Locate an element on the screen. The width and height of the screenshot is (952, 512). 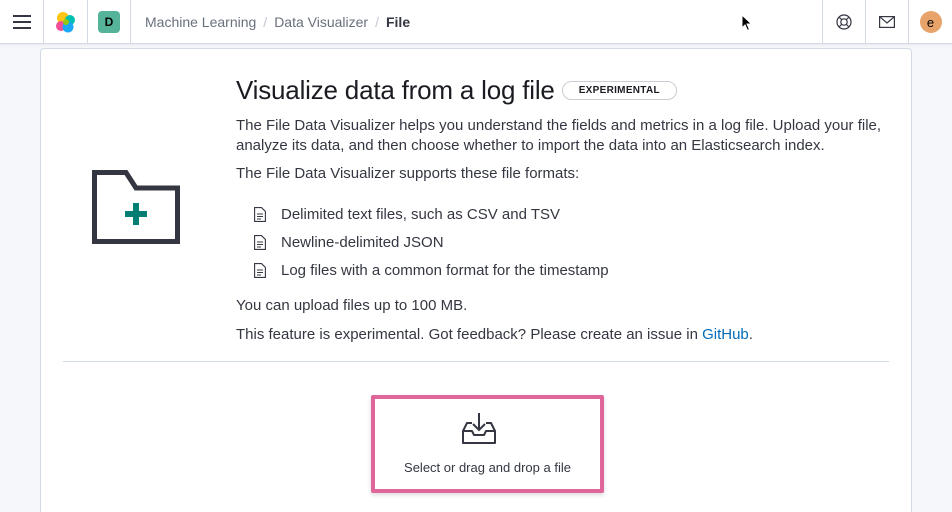
mail-icon is located at coordinates (887, 22).